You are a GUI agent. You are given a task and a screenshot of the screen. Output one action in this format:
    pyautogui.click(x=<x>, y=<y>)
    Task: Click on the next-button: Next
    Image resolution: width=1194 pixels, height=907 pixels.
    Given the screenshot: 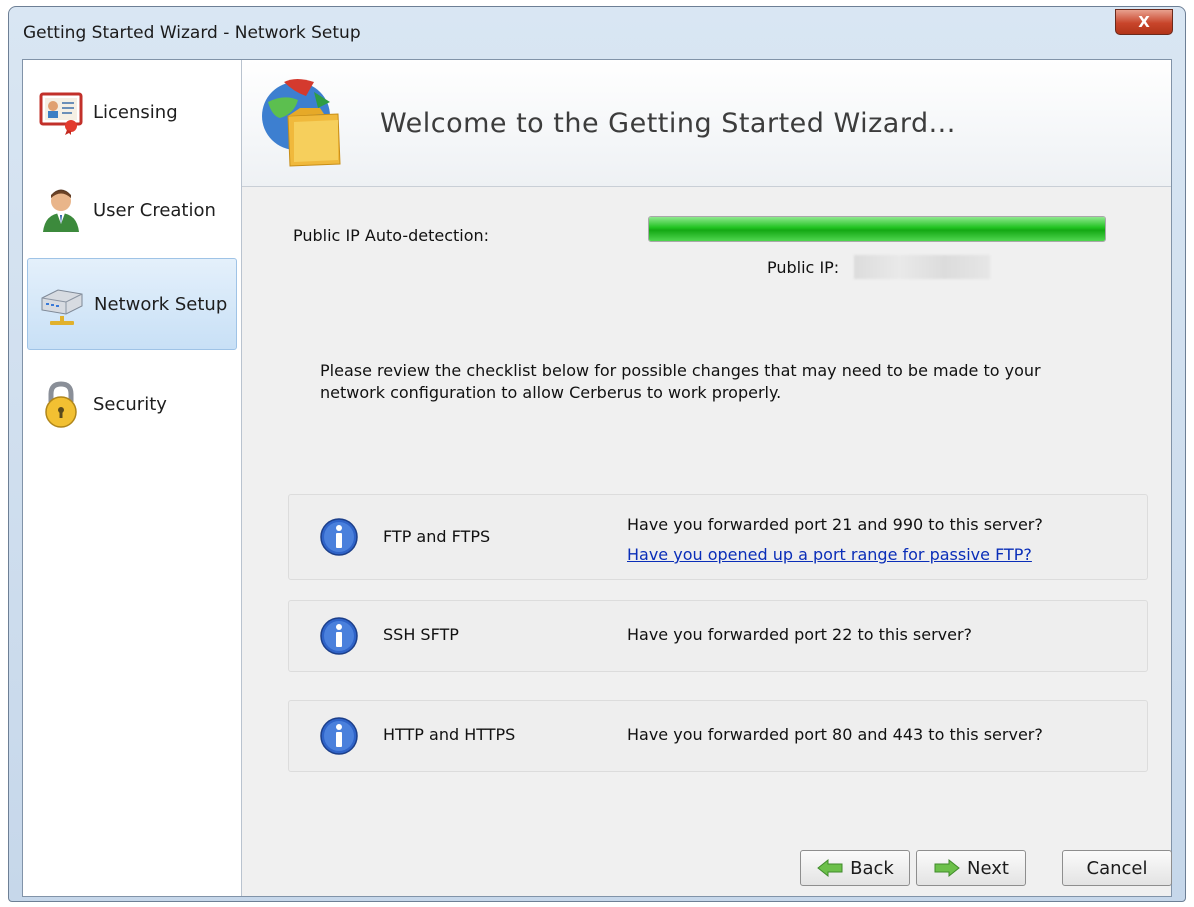 What is the action you would take?
    pyautogui.click(x=971, y=868)
    